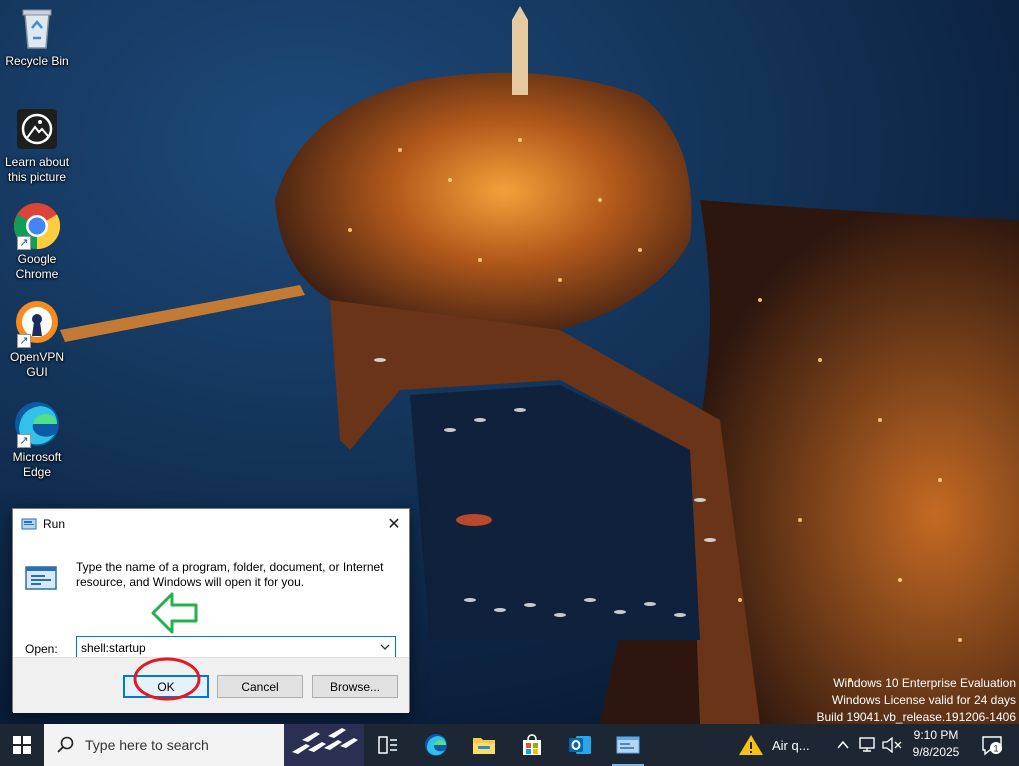 Image resolution: width=1019 pixels, height=766 pixels. I want to click on notification-center-icon: 1, so click(992, 745).